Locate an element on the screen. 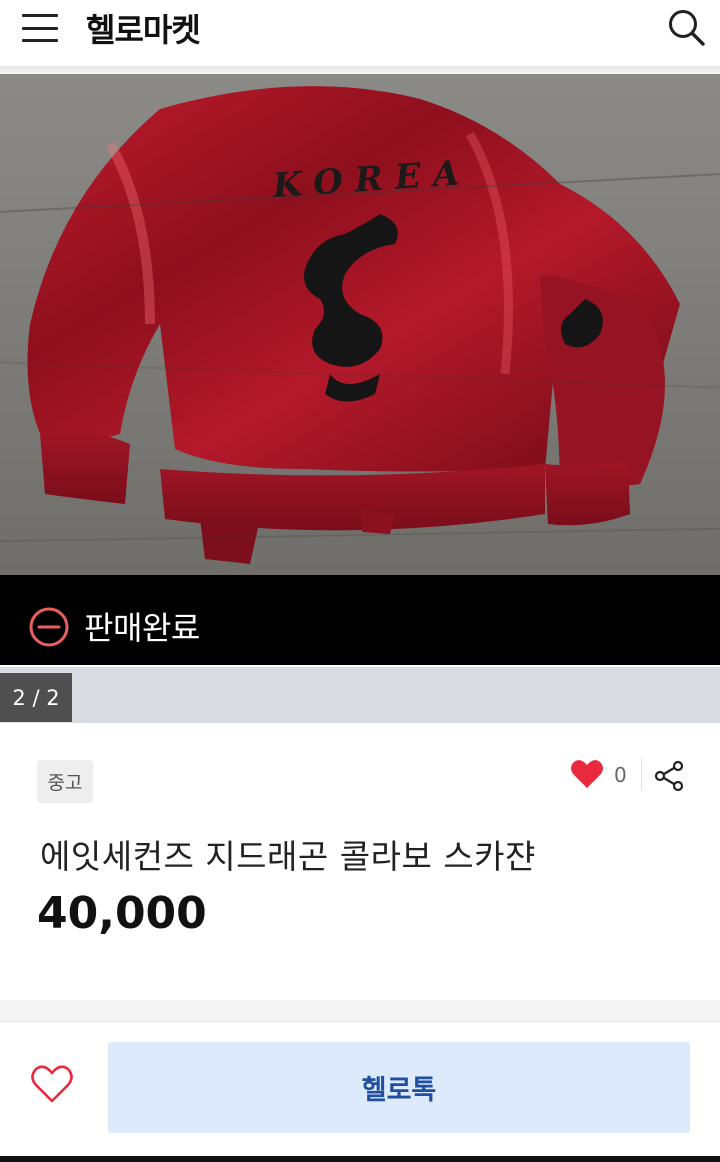  product-title: 에잇세컨즈 지드래곤 콜라보 스카쟌 is located at coordinates (288, 856).